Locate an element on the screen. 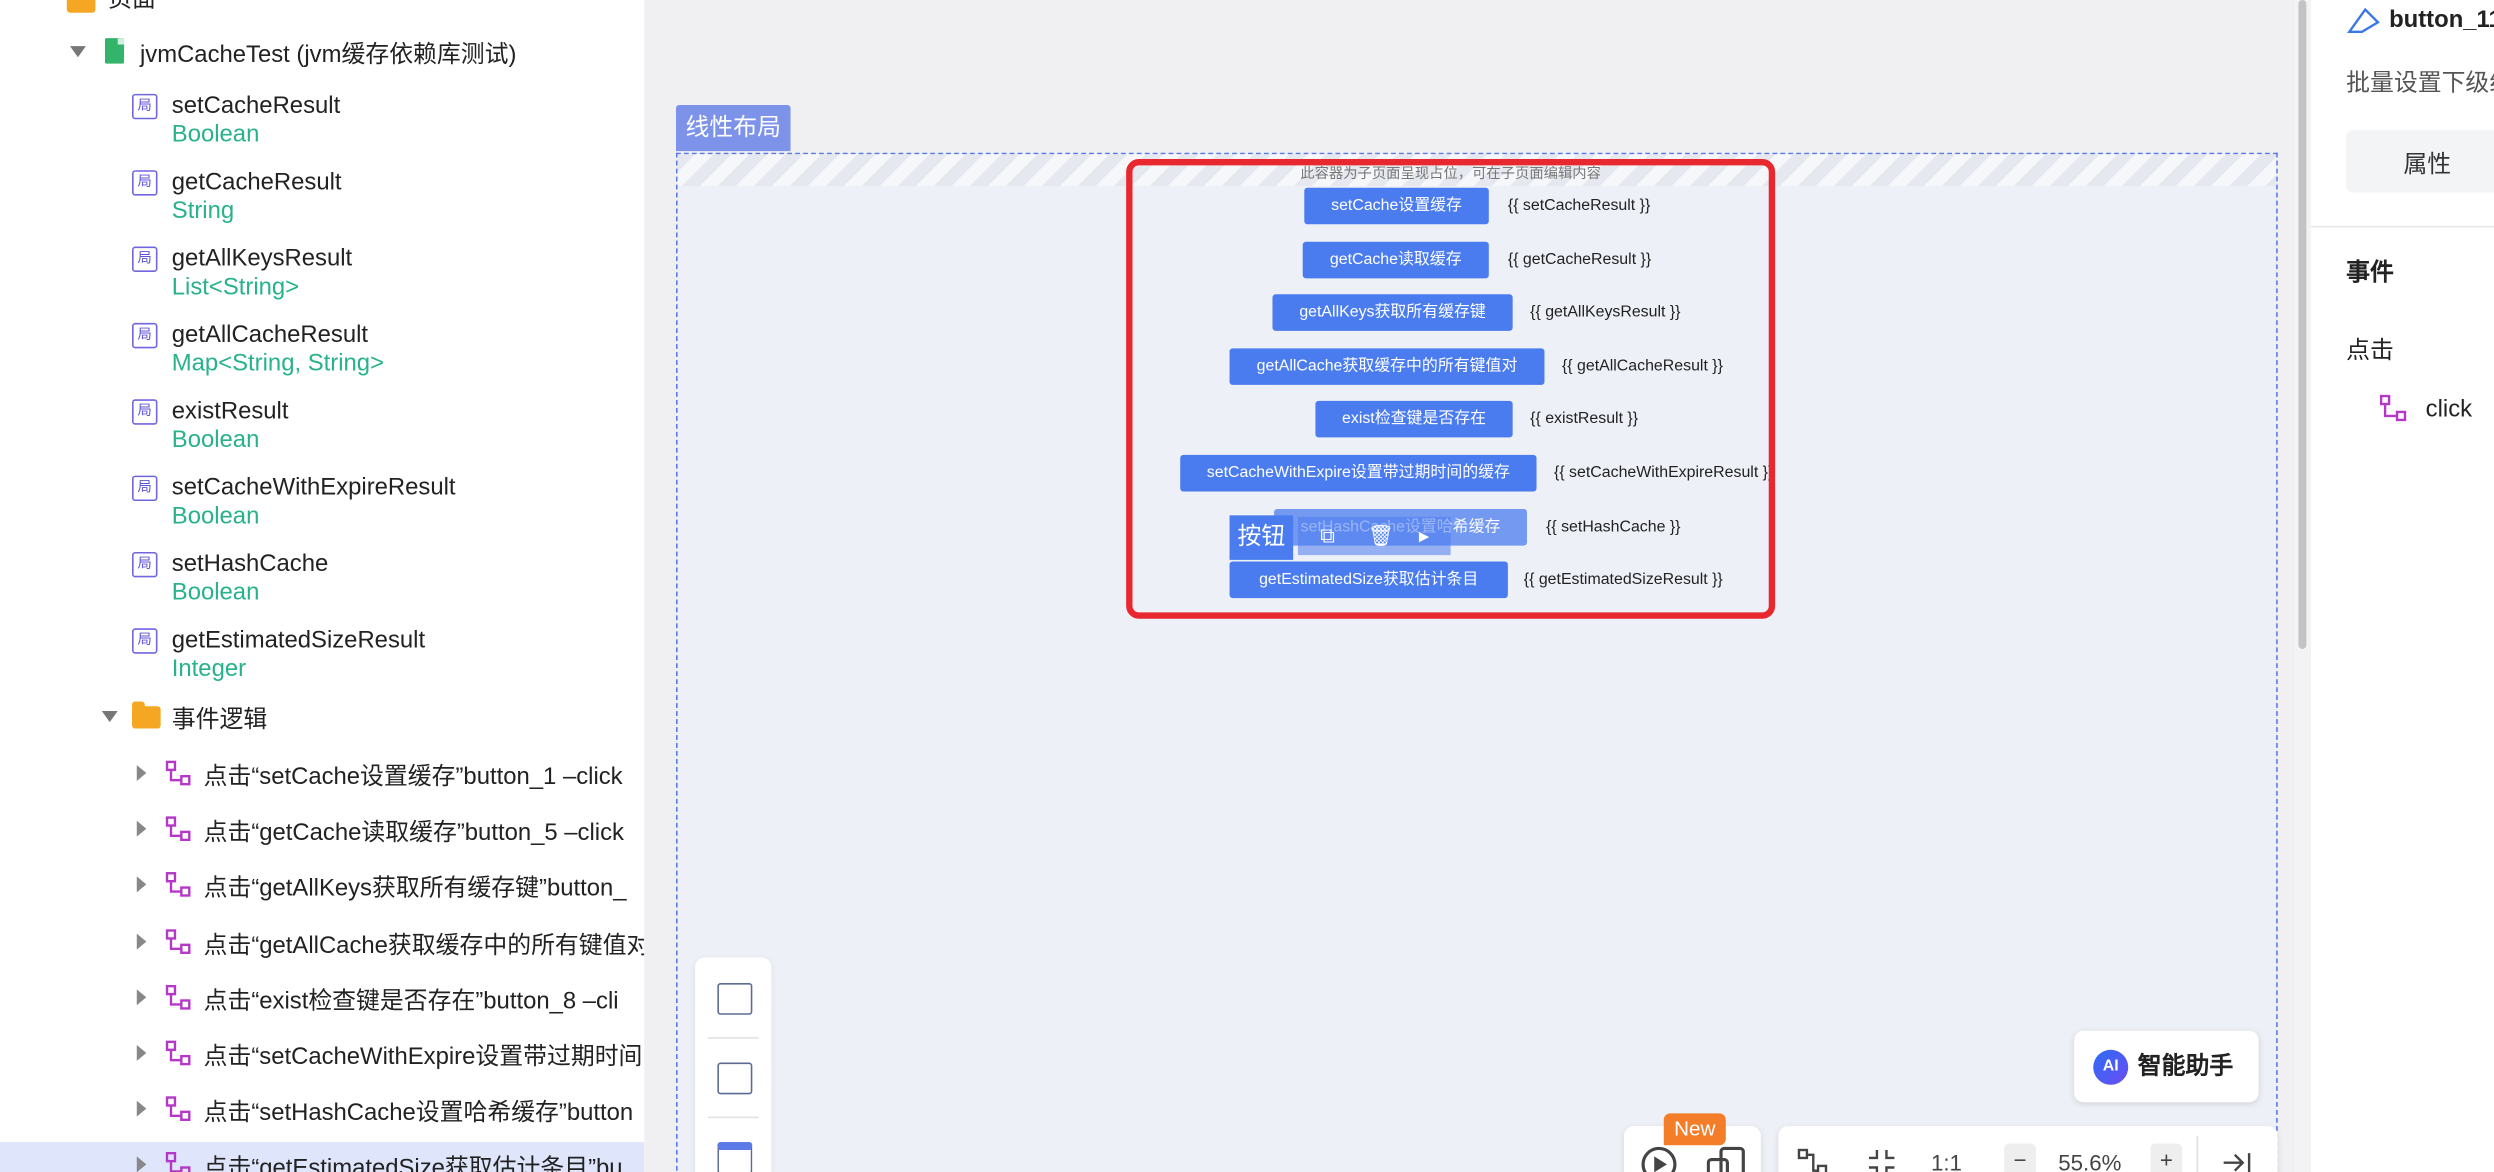 Image resolution: width=2494 pixels, height=1172 pixels. tree-variable-row: 局 existResult Boolean is located at coordinates (322, 429).